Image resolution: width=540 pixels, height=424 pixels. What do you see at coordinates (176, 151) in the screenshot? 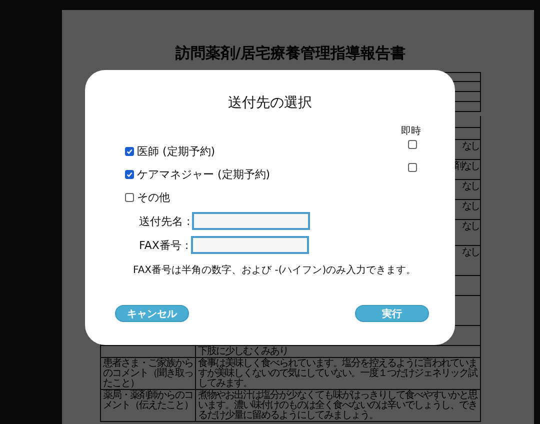
I see `checkbox-label: 医師 (定期予約)` at bounding box center [176, 151].